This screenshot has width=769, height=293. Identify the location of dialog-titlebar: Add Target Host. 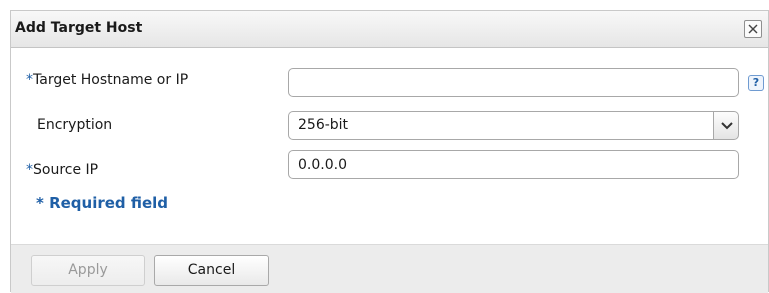
(389, 29).